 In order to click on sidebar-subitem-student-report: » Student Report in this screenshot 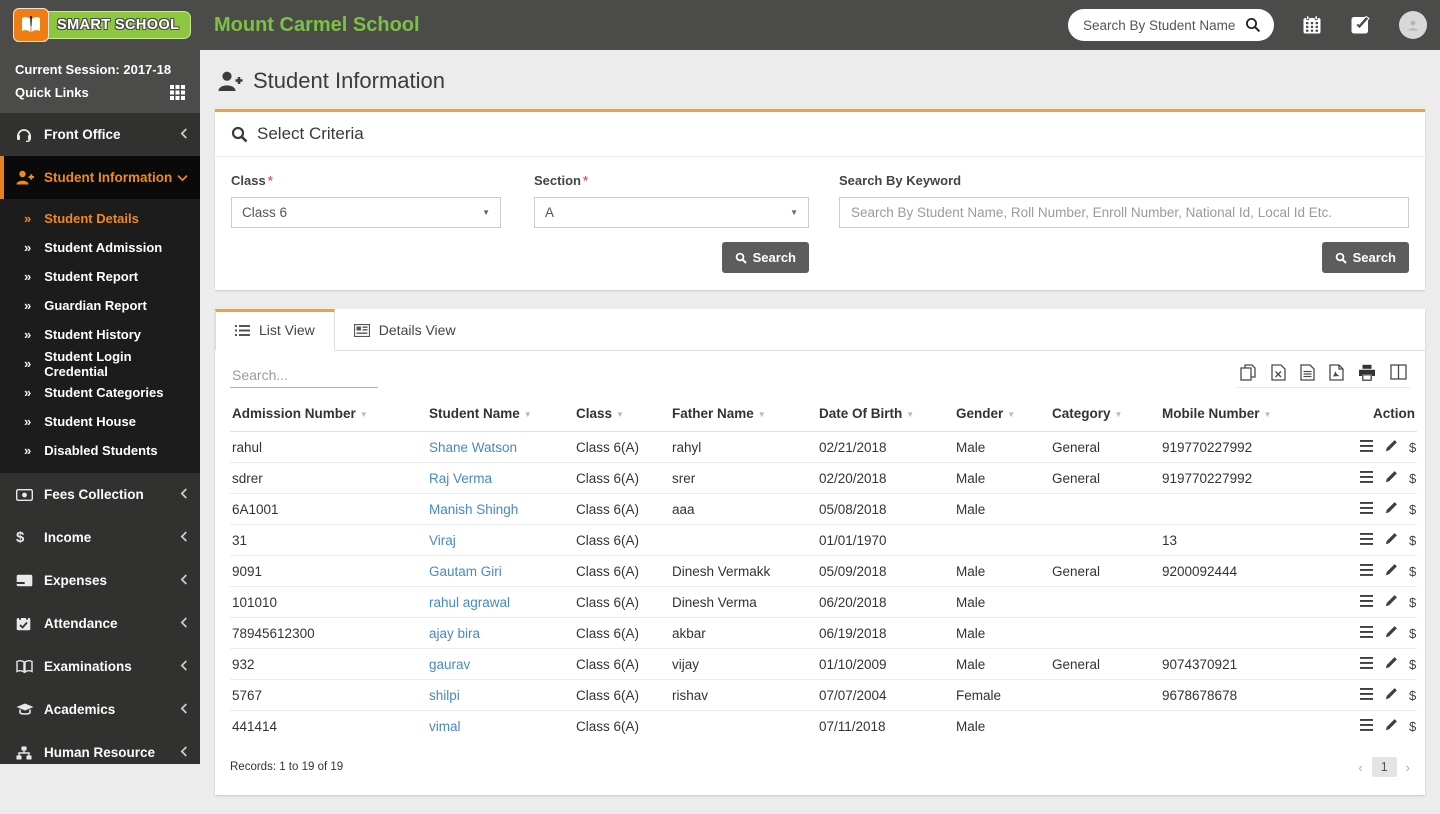, I will do `click(100, 276)`.